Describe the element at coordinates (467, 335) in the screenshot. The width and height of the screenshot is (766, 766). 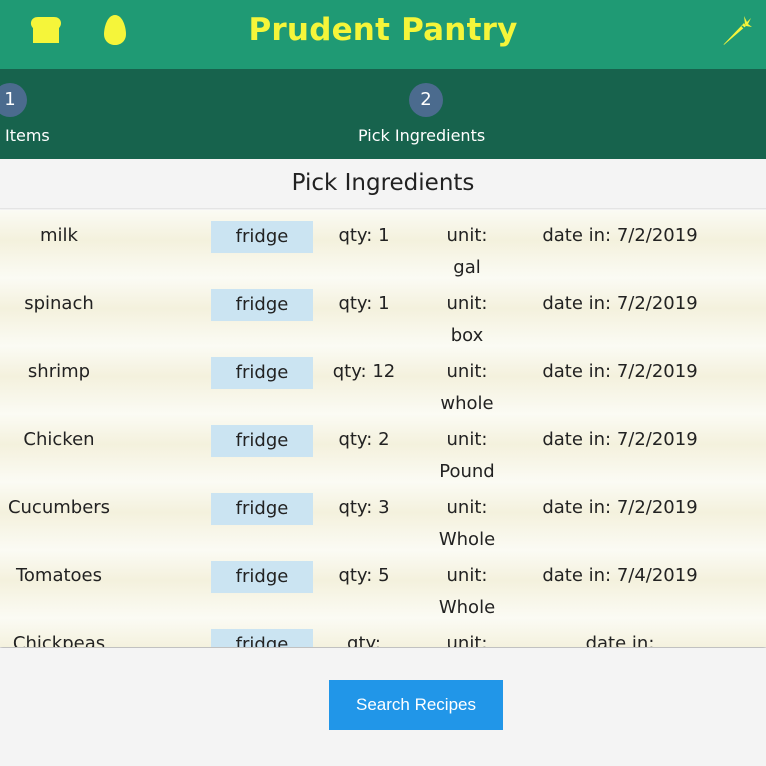
I see `item-unit: box` at that location.